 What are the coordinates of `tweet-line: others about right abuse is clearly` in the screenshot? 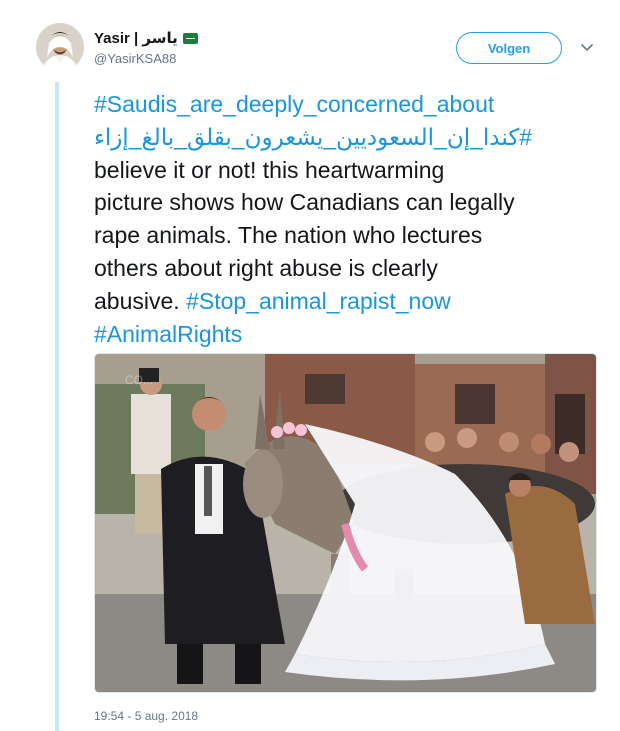 It's located at (266, 267).